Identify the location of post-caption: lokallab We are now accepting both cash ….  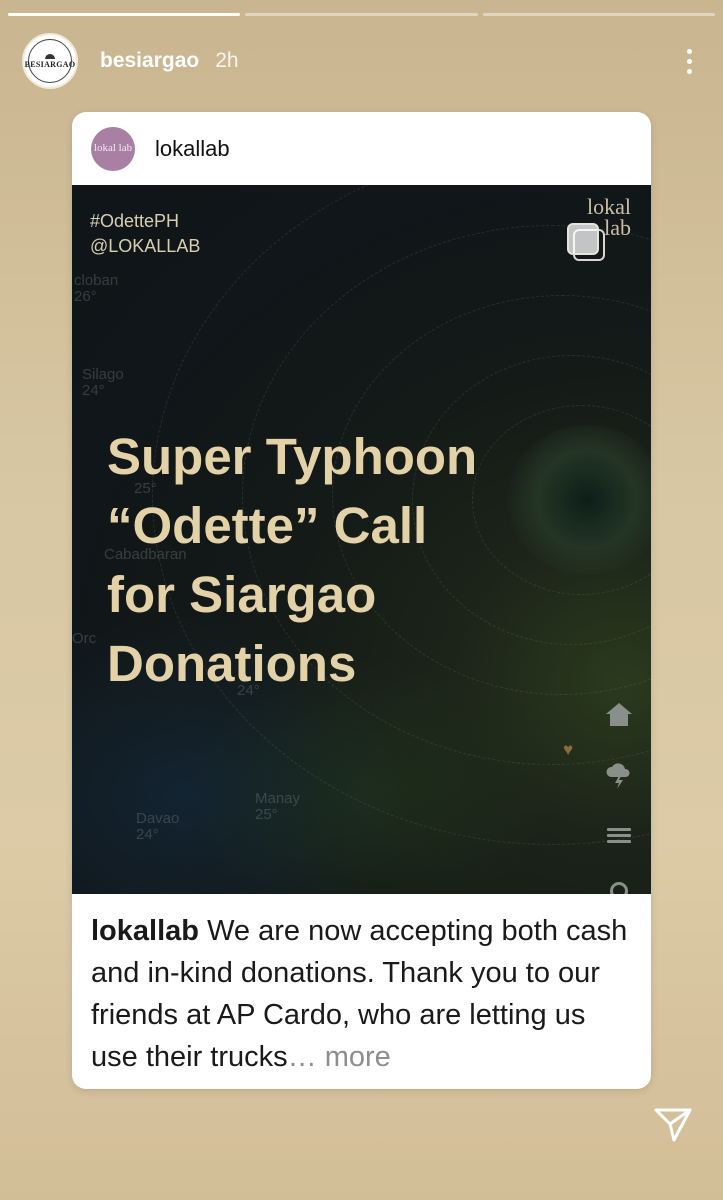
(361, 986).